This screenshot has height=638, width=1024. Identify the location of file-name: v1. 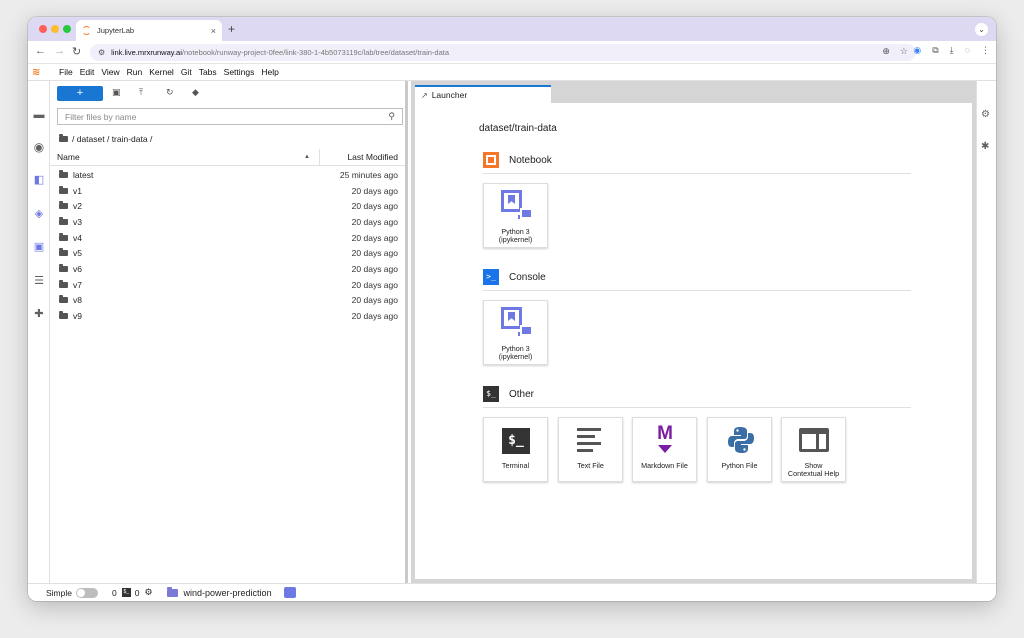
(77, 190).